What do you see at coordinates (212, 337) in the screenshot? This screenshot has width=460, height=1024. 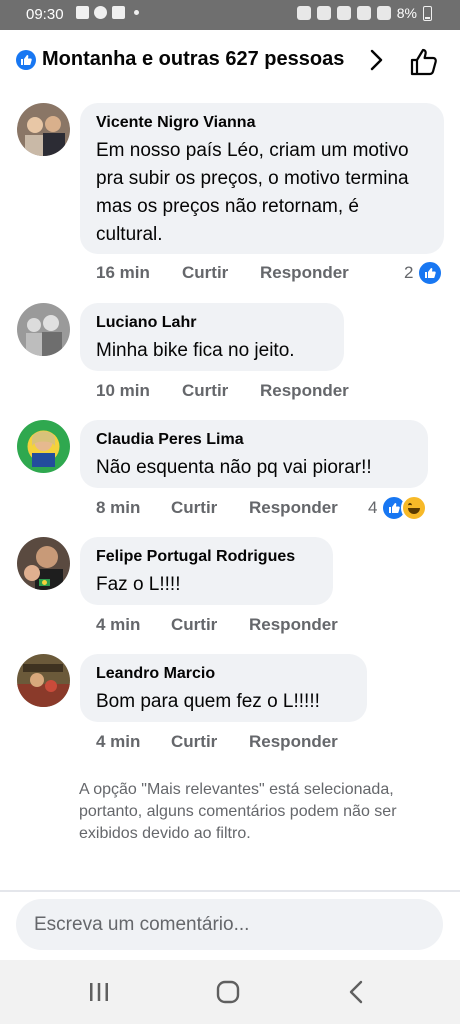 I see `comment-bubble: Luciano Lahr Minha bike fica no jeito.` at bounding box center [212, 337].